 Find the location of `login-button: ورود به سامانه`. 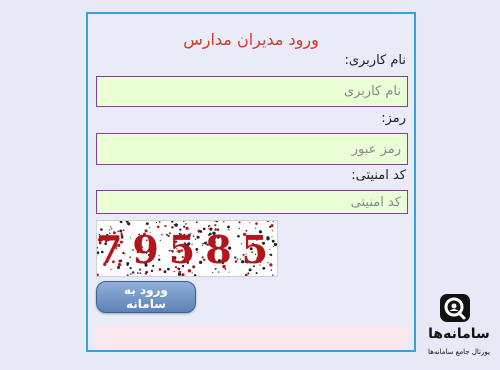

login-button: ورود به سامانه is located at coordinates (146, 297).